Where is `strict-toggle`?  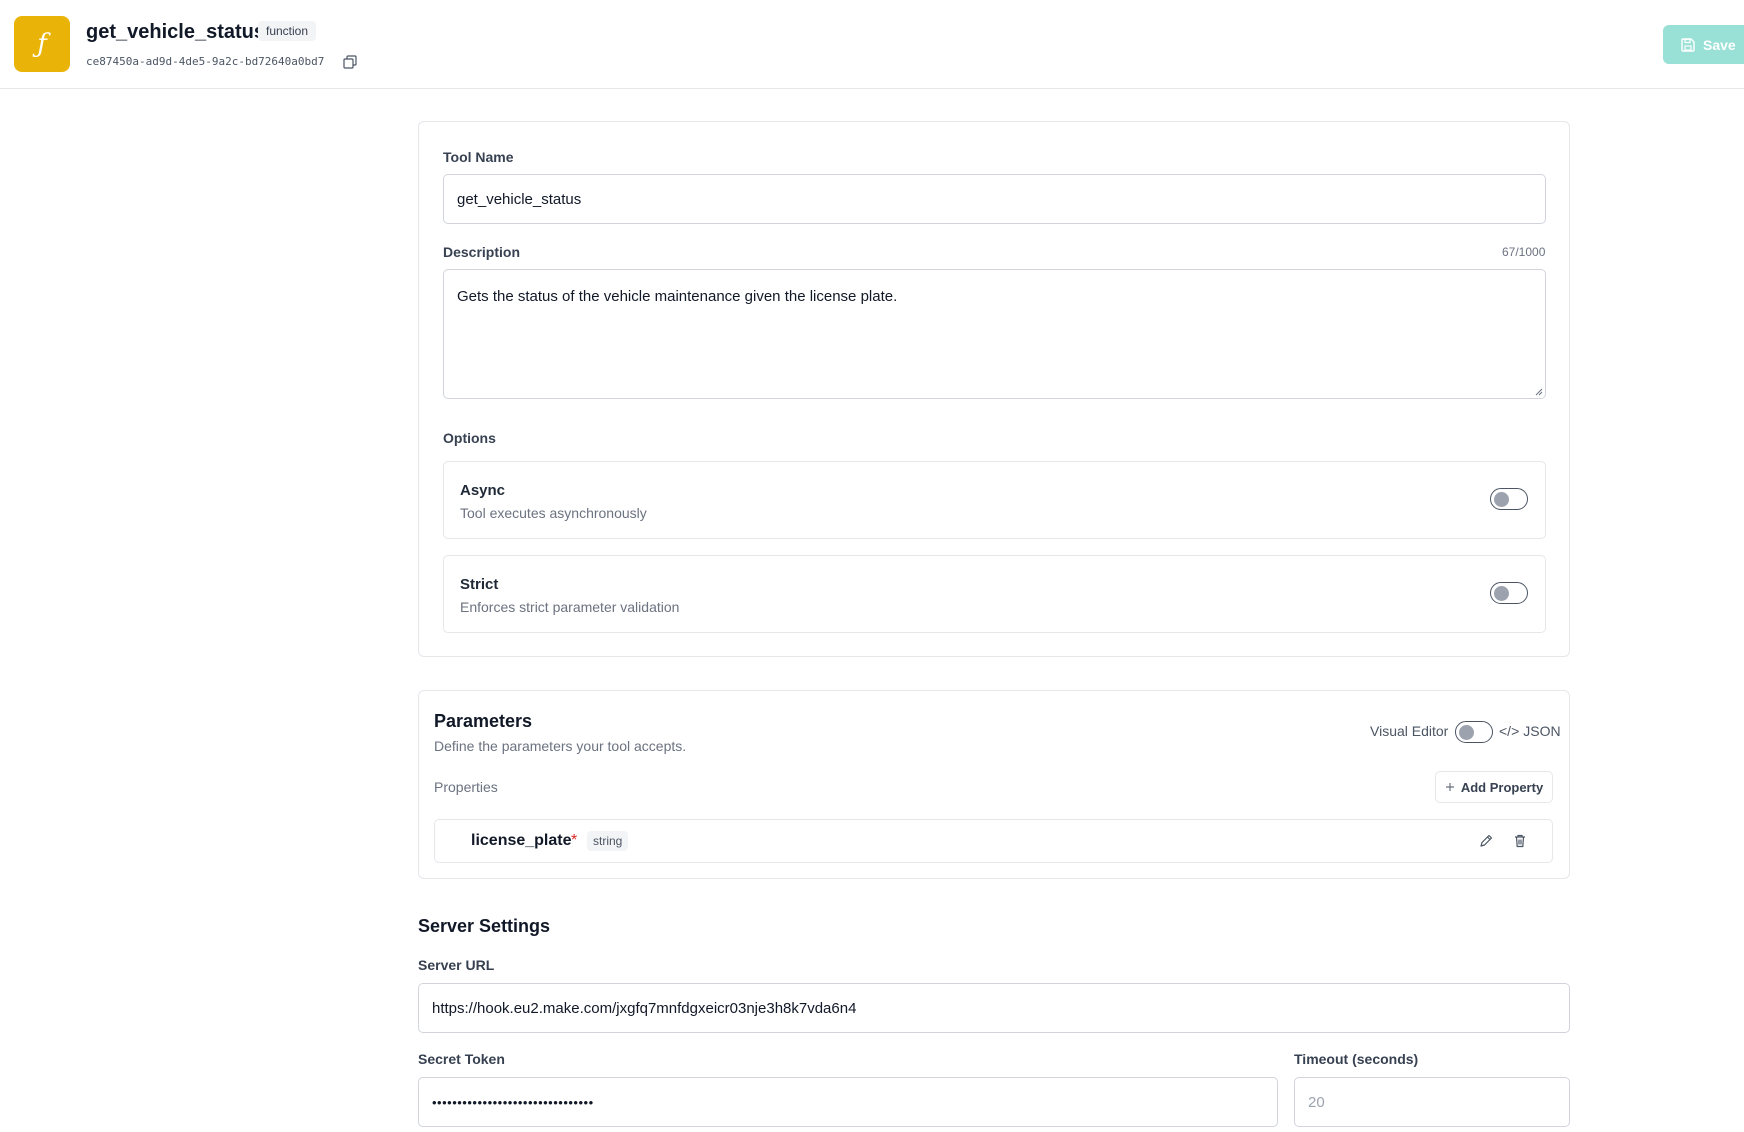
strict-toggle is located at coordinates (1509, 593).